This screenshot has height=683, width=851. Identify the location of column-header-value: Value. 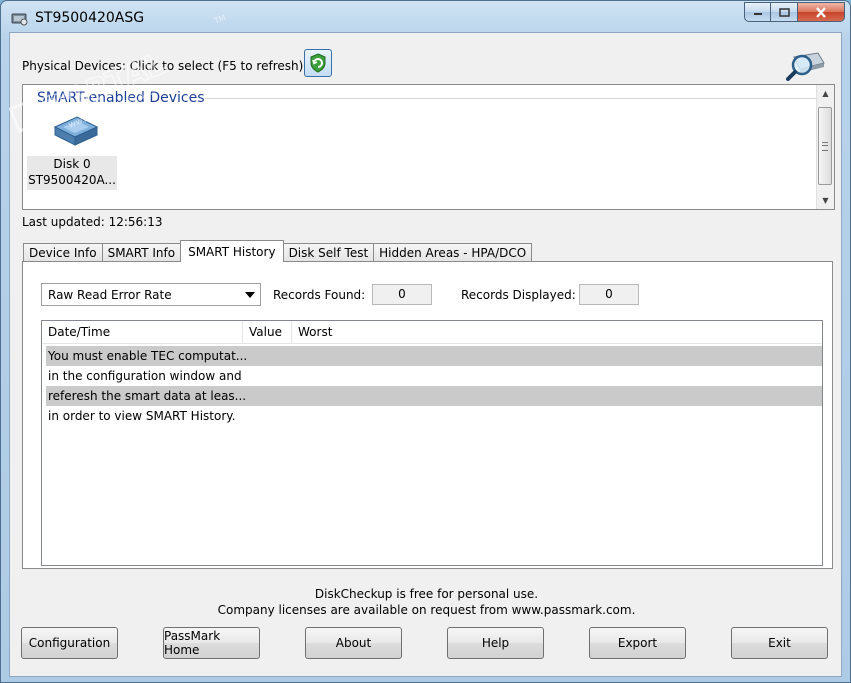
(267, 332).